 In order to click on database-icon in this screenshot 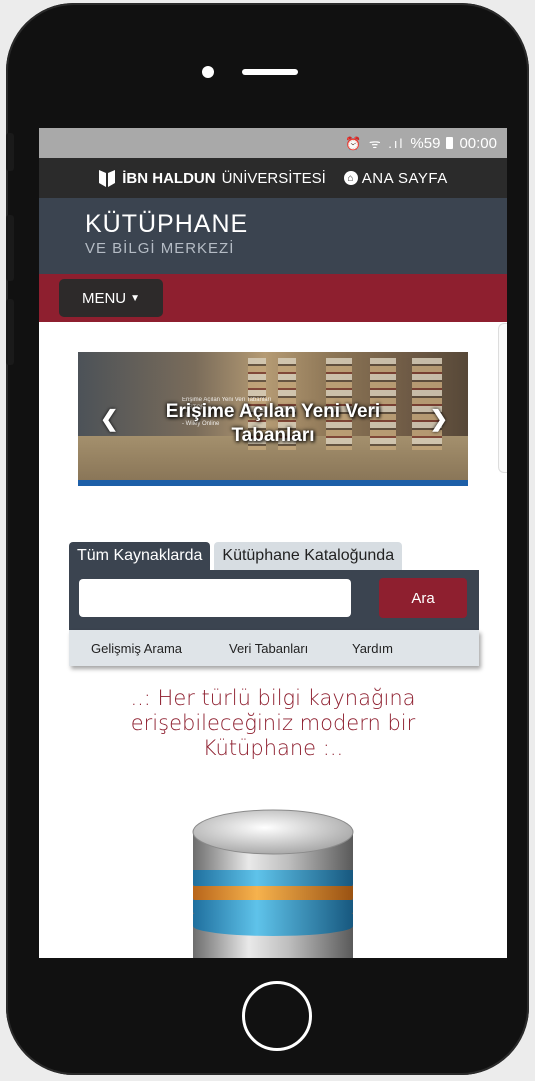, I will do `click(273, 883)`.